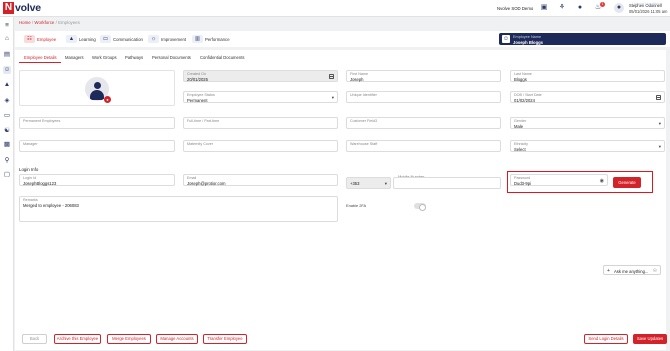 This screenshot has width=670, height=351. What do you see at coordinates (77, 339) in the screenshot?
I see `archive-employee-button: Archive this Employee` at bounding box center [77, 339].